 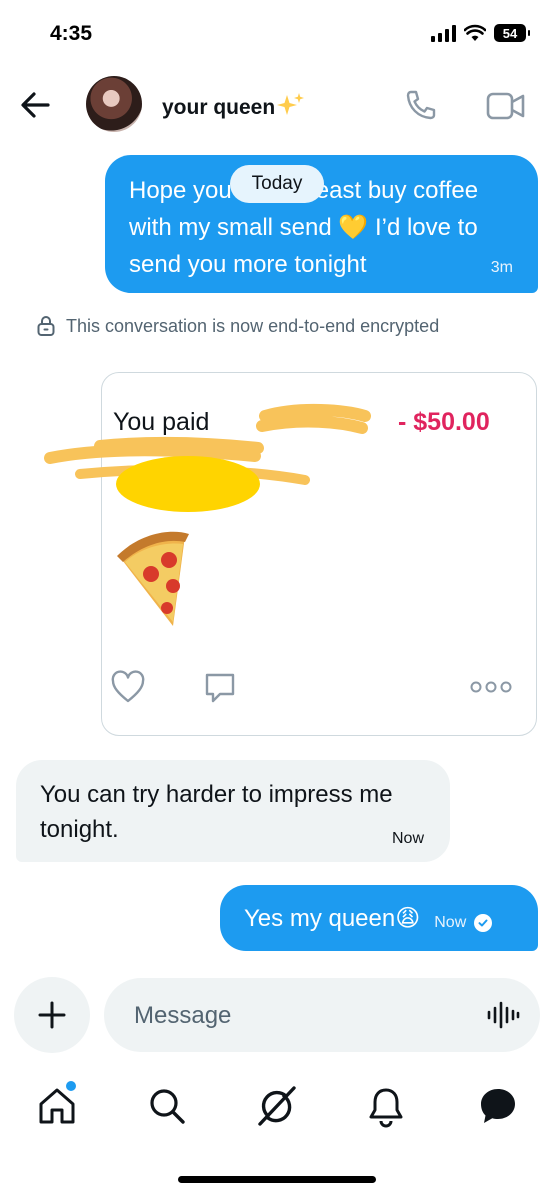 I want to click on video-call-icon, so click(x=506, y=106).